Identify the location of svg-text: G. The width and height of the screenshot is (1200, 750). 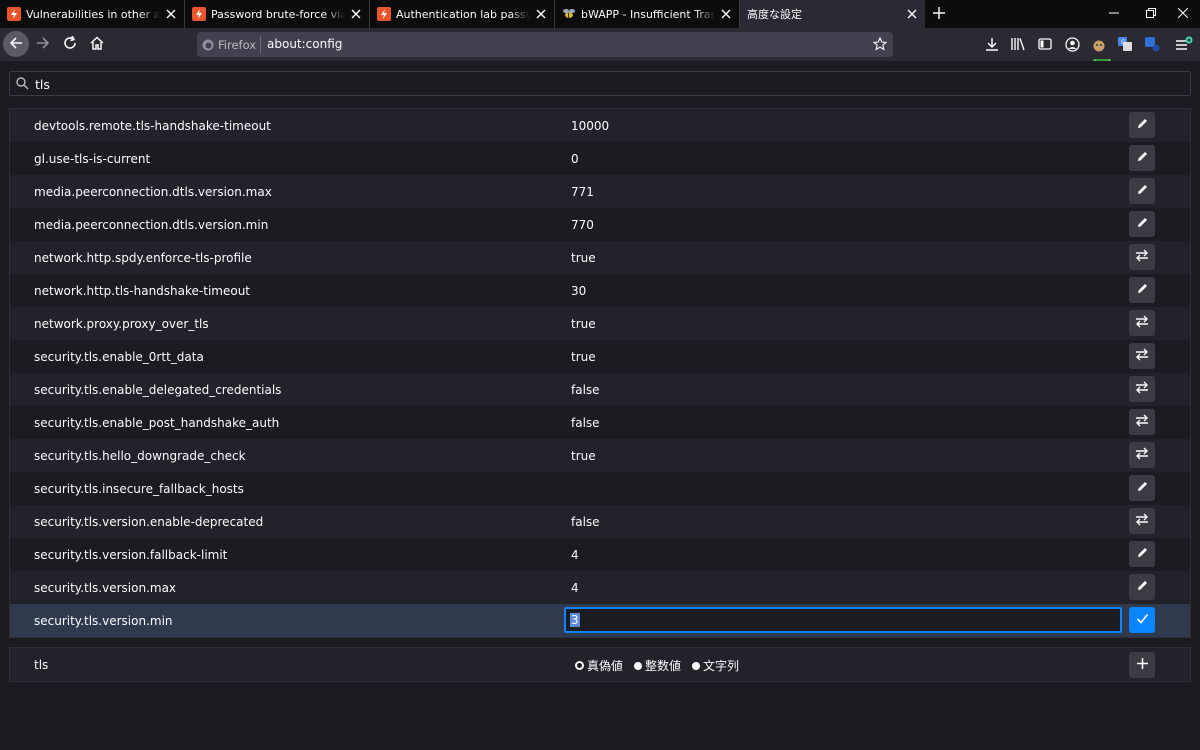
(1123, 42).